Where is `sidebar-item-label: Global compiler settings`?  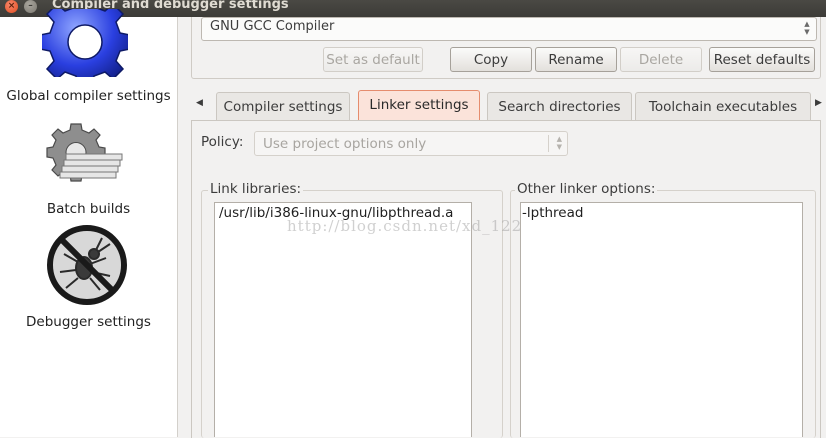
sidebar-item-label: Global compiler settings is located at coordinates (88, 96).